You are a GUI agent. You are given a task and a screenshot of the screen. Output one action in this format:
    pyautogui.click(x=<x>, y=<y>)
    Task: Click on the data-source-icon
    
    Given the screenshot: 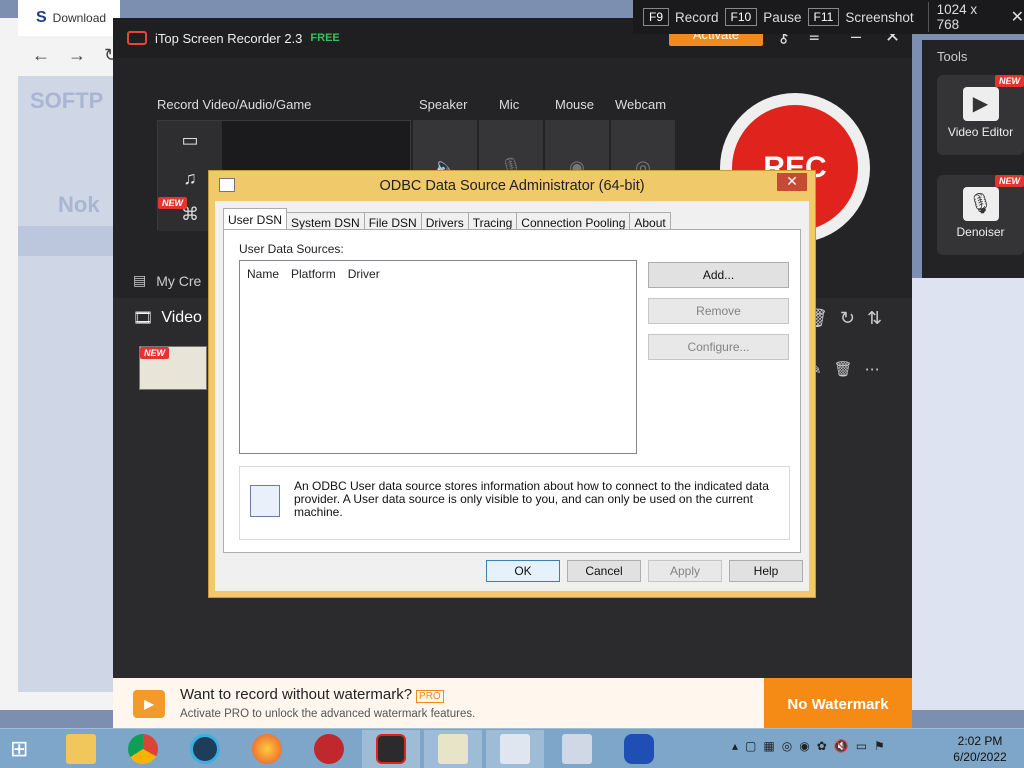 What is the action you would take?
    pyautogui.click(x=265, y=501)
    